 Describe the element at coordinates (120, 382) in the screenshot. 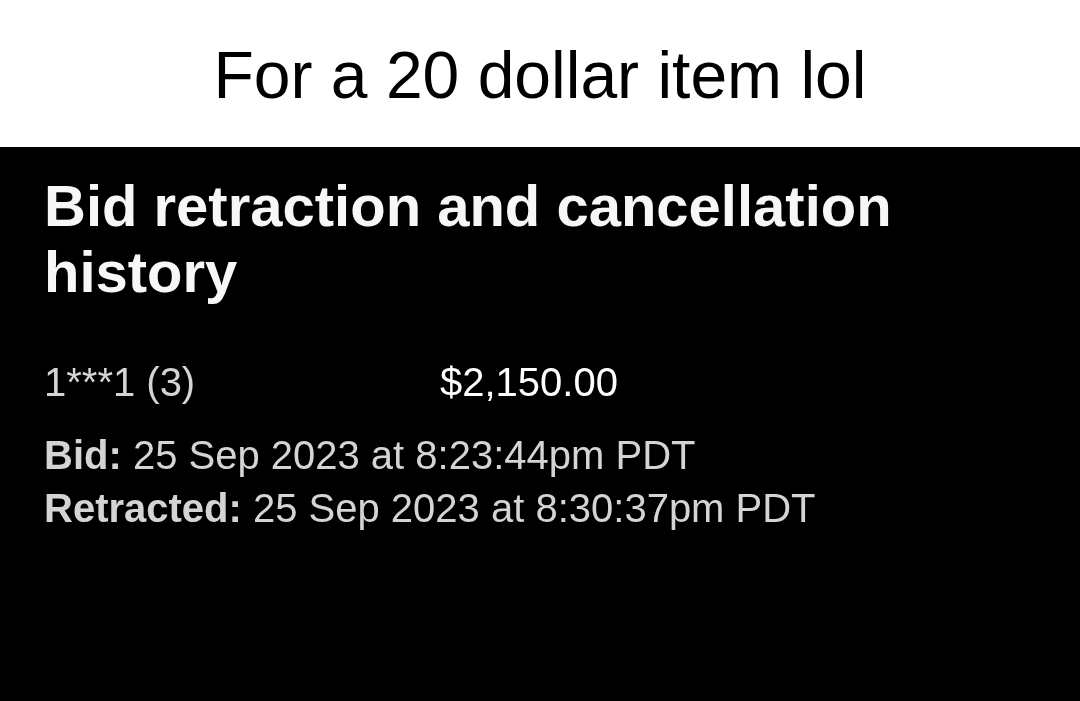

I see `bidder-id: 1***1 (3)` at that location.